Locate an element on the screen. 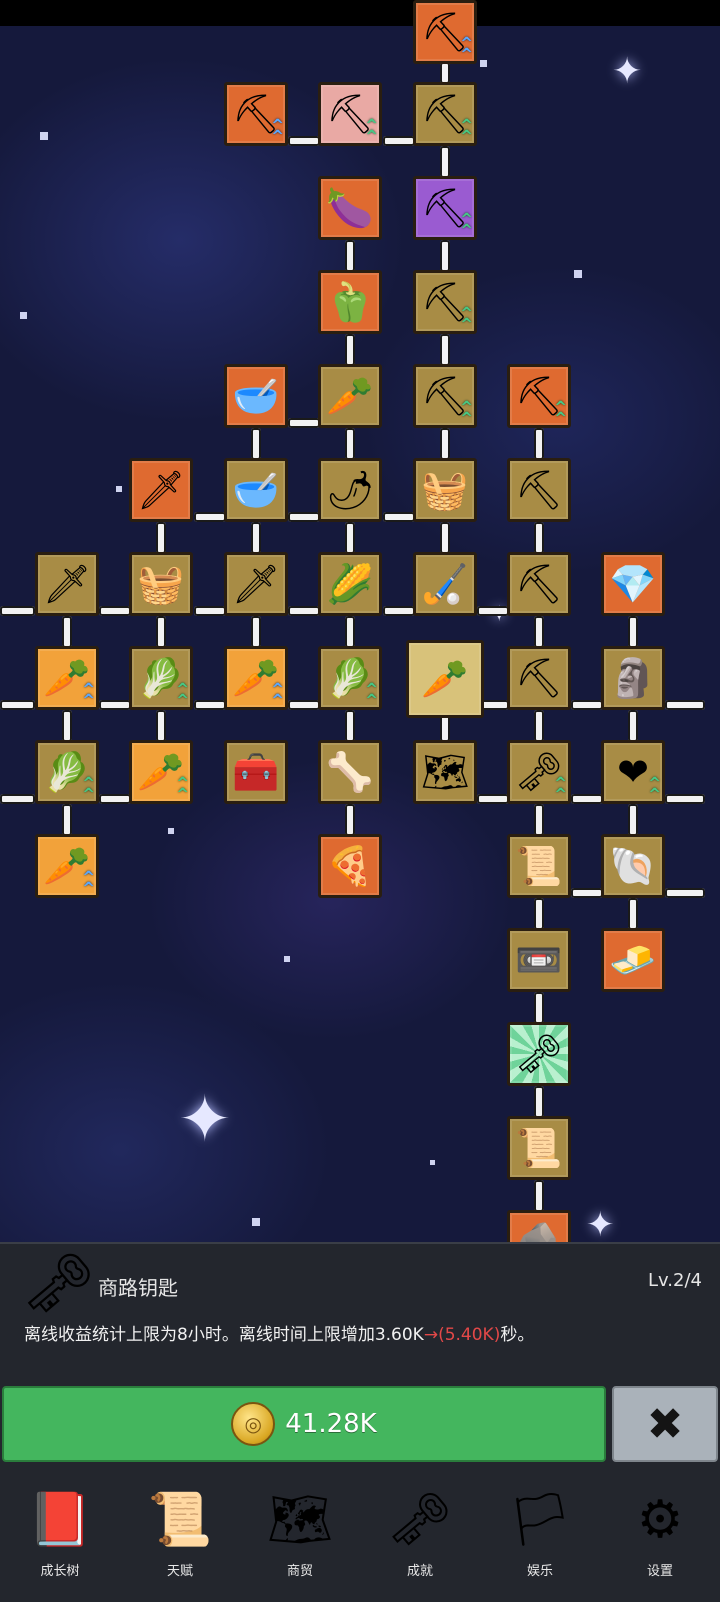 The image size is (720, 1602). tree-node-cassette: 📼 is located at coordinates (539, 960).